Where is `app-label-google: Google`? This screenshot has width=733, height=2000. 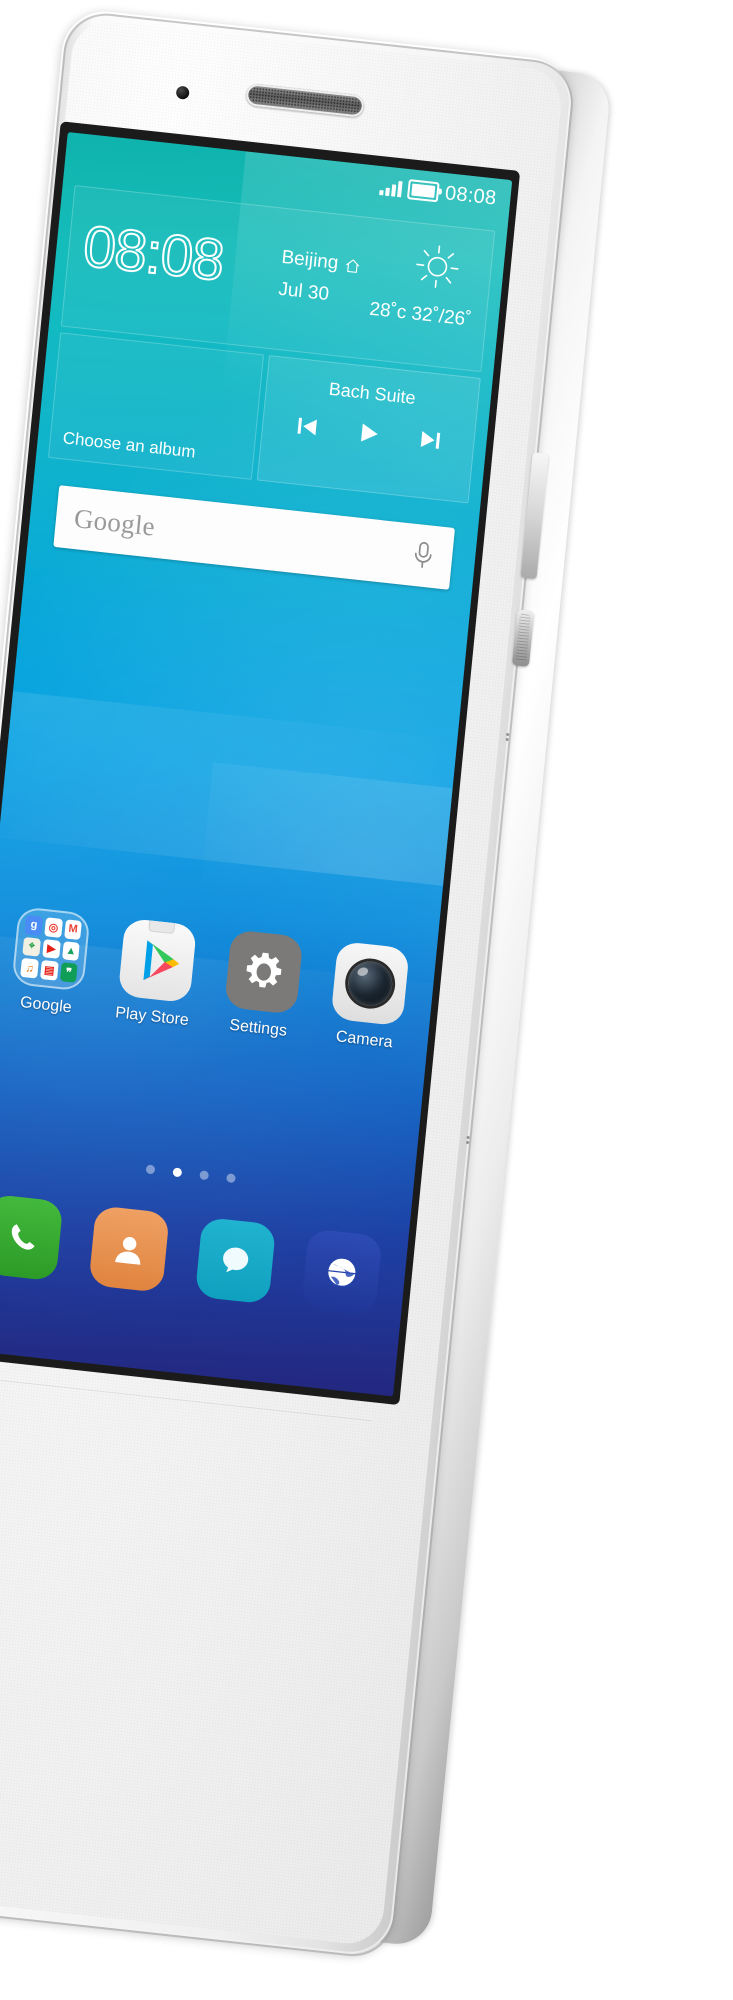
app-label-google: Google is located at coordinates (46, 1005).